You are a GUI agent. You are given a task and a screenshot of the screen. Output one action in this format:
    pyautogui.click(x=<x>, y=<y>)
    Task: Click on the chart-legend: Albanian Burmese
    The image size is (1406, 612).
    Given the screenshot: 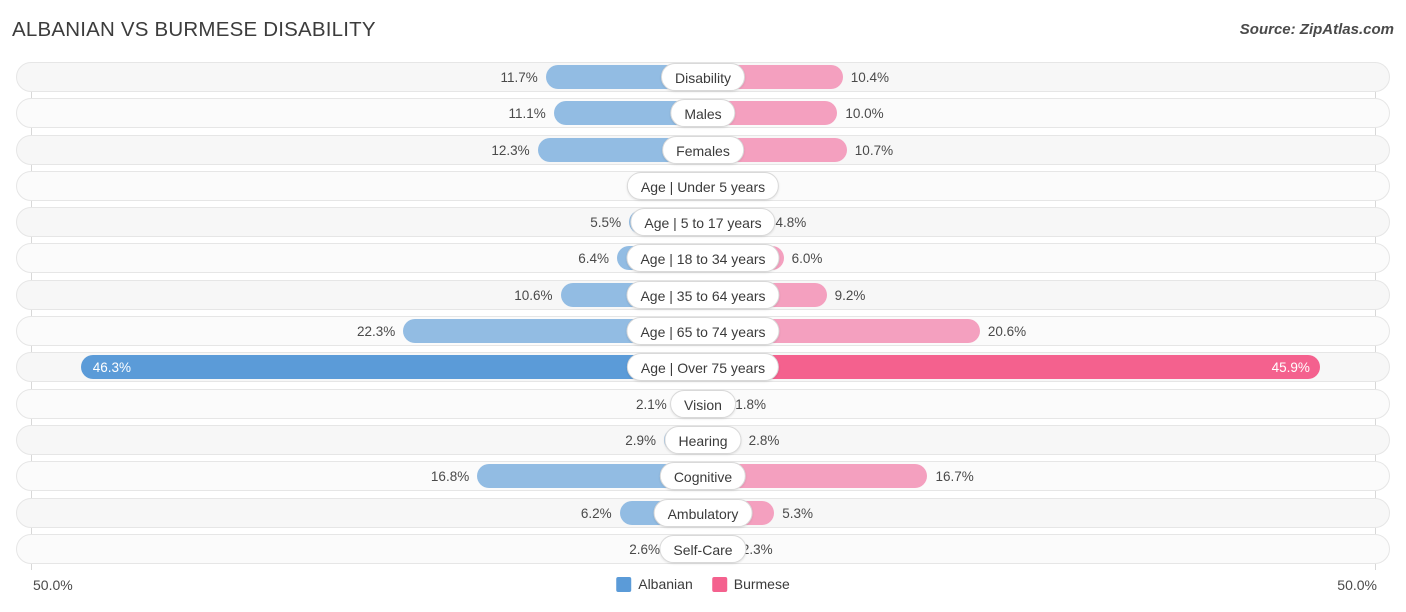 What is the action you would take?
    pyautogui.click(x=703, y=584)
    